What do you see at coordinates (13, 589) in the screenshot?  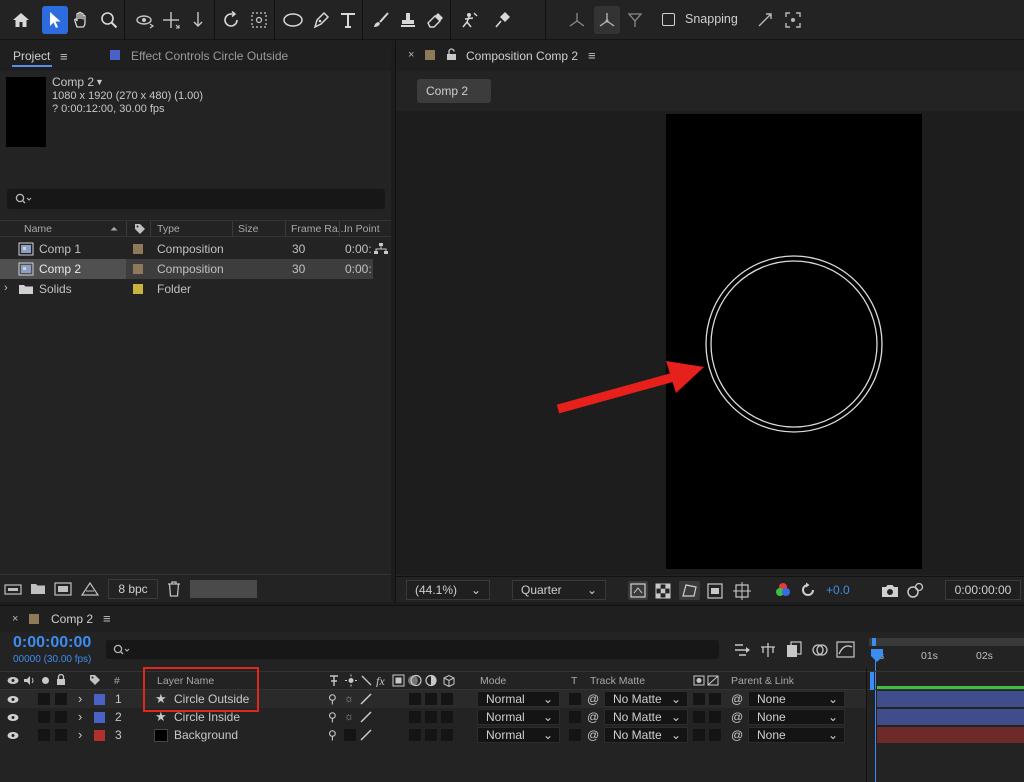 I see `interpret-footage-icon` at bounding box center [13, 589].